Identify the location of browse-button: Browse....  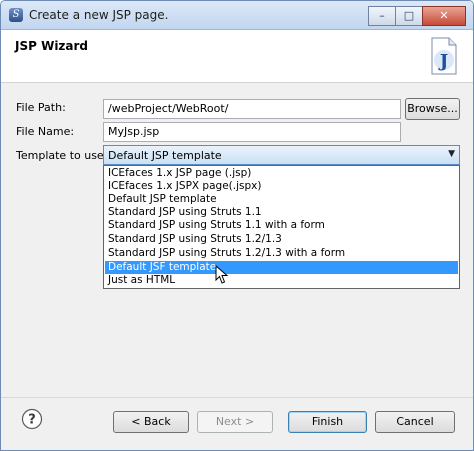
(432, 109).